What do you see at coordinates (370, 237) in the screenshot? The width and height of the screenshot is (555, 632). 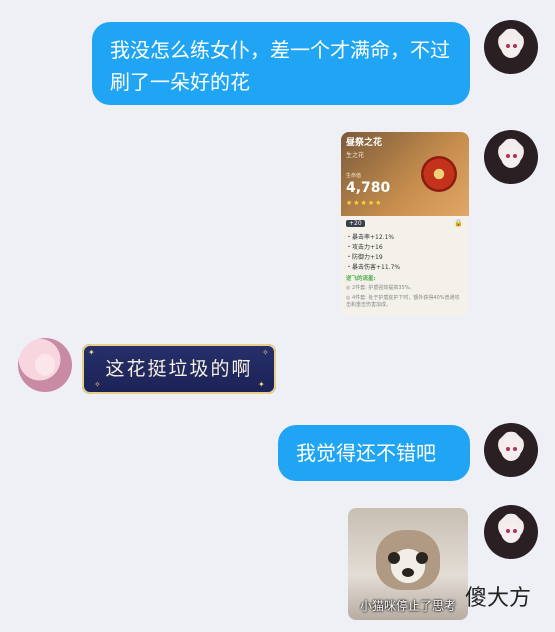 I see `substat-line: ・暴击率+12.1%` at bounding box center [370, 237].